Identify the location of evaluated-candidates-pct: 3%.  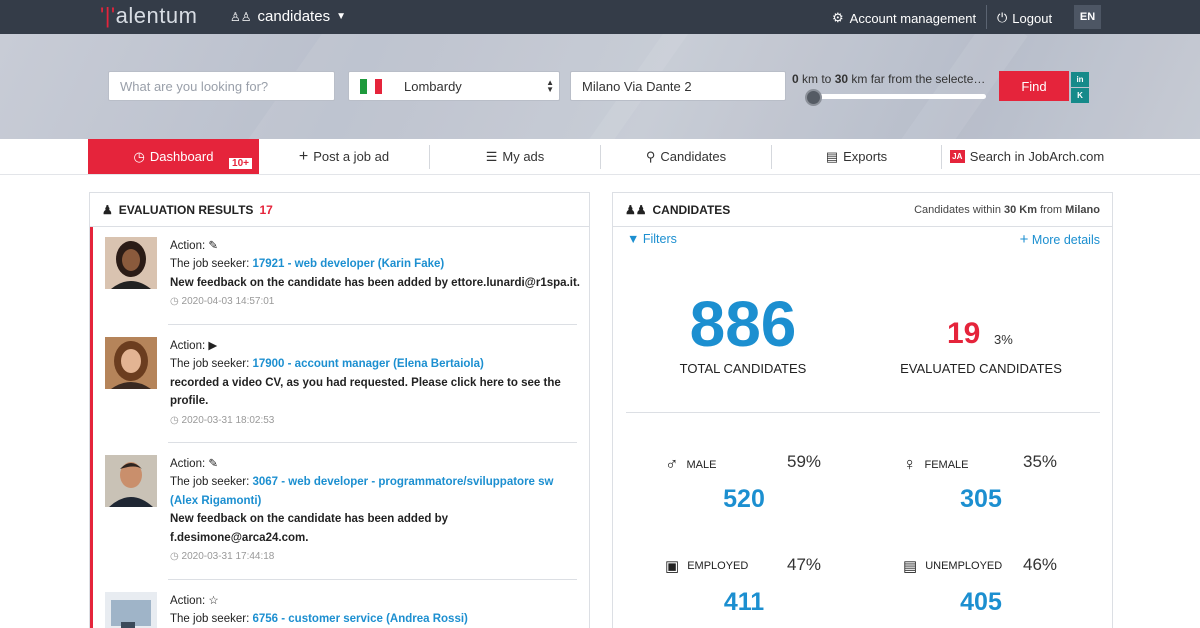
(1003, 339).